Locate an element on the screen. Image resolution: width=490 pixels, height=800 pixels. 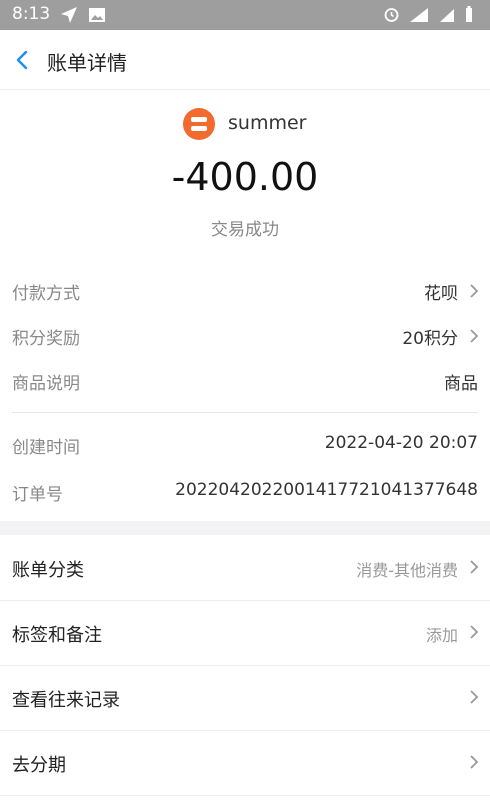
merchant-info: summer is located at coordinates (245, 124).